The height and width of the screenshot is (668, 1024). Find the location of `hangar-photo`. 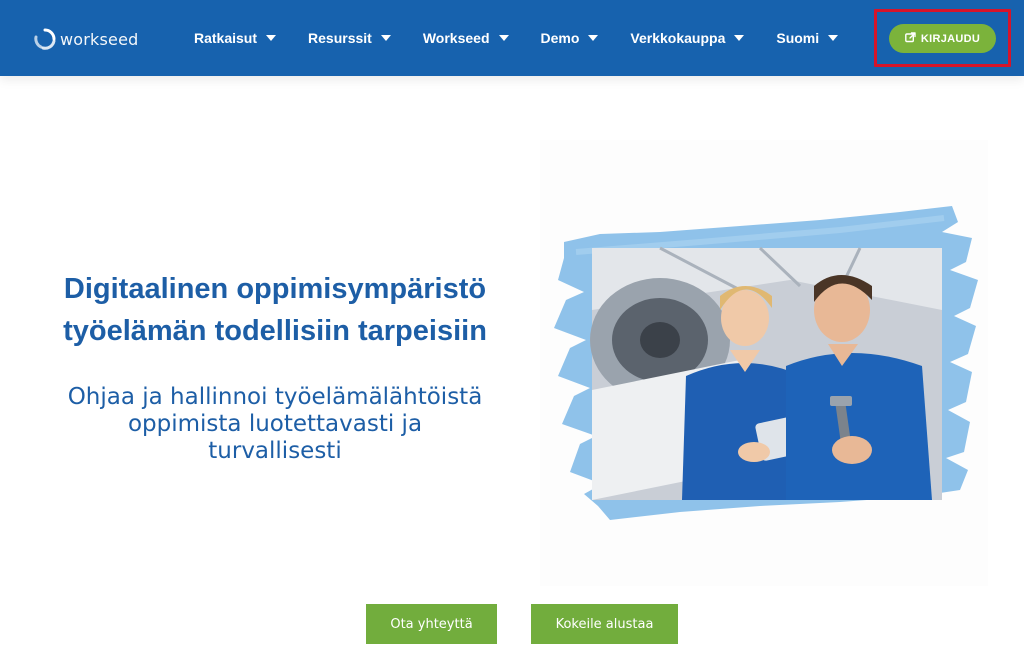

hangar-photo is located at coordinates (766, 373).